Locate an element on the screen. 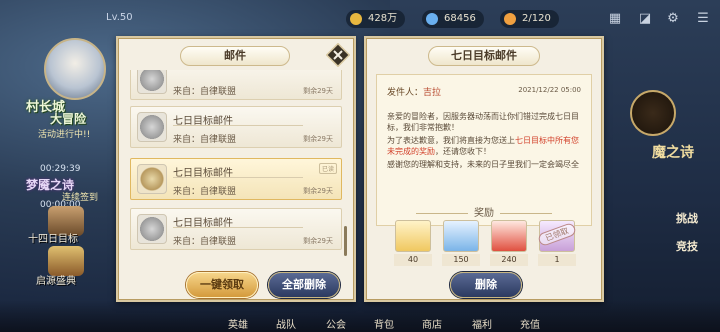  blue-crystal-icon is located at coordinates (461, 236).